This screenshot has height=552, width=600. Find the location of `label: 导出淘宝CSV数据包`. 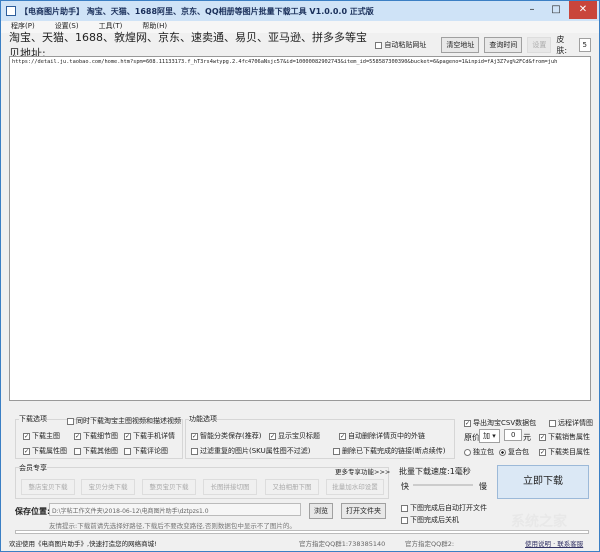

label: 导出淘宝CSV数据包 is located at coordinates (505, 423).